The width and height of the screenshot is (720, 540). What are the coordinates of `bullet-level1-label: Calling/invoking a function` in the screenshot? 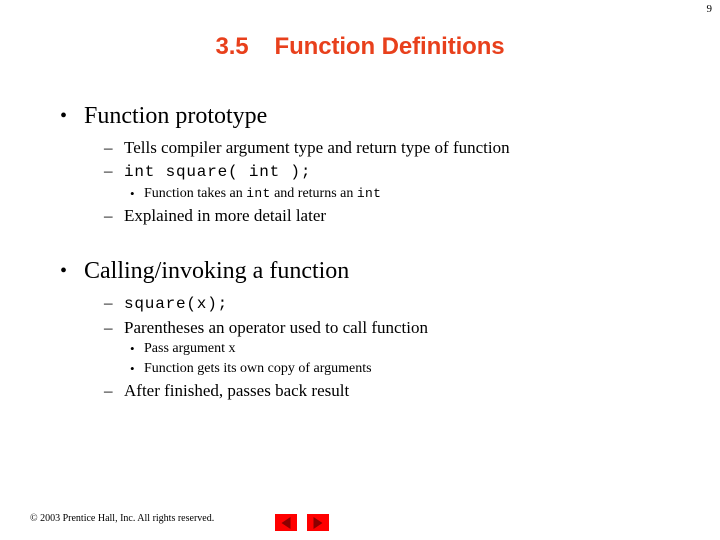 It's located at (217, 271).